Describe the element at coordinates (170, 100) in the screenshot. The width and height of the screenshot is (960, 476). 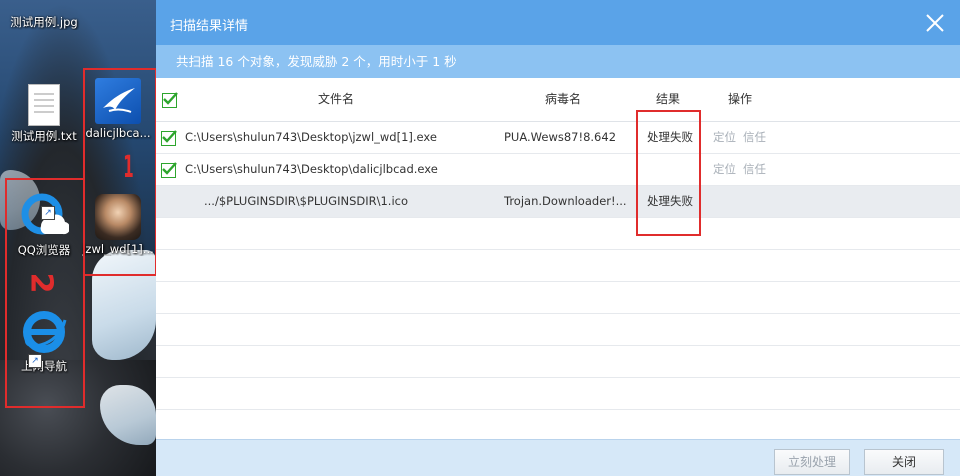
I see `select-all-checkbox` at that location.